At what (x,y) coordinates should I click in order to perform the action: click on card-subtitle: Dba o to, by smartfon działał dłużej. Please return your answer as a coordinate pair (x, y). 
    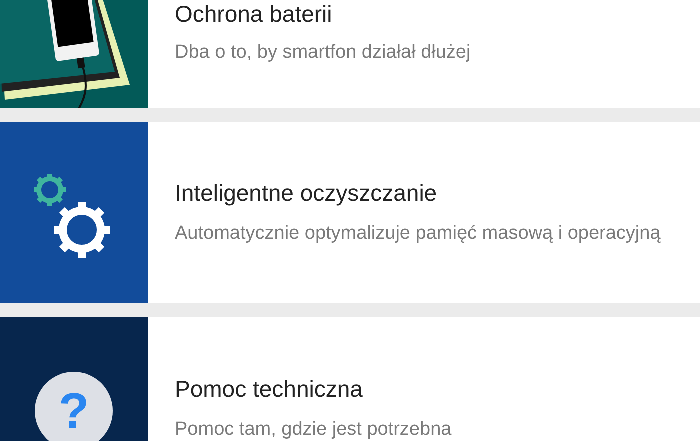
    Looking at the image, I should click on (323, 53).